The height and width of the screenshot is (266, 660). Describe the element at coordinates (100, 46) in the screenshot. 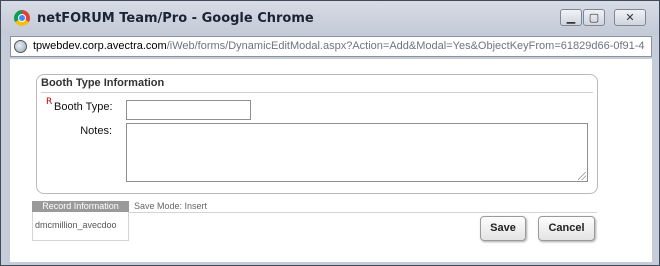

I see `url-host: tpwebdev.corp.avectra.com` at that location.